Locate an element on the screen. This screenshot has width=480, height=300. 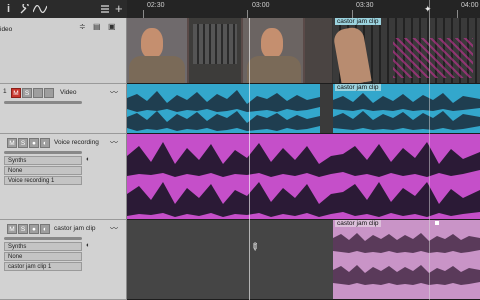
track-number: 1 is located at coordinates (5, 91).